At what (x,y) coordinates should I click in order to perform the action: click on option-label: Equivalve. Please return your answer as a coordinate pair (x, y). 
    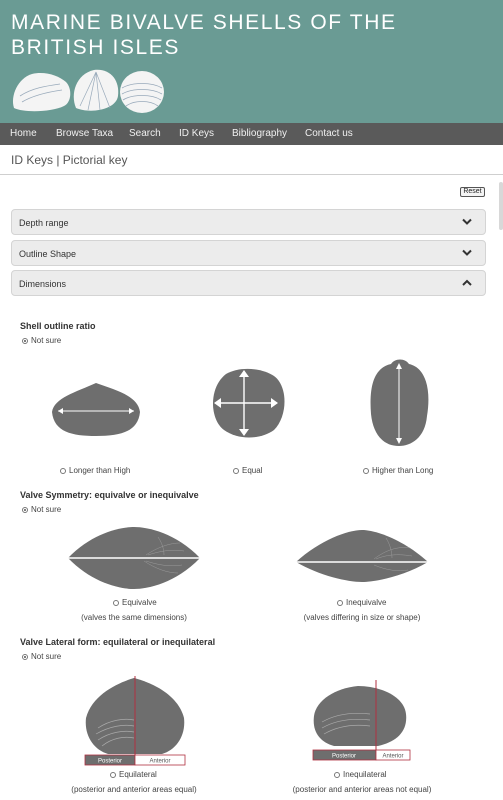
    Looking at the image, I should click on (139, 602).